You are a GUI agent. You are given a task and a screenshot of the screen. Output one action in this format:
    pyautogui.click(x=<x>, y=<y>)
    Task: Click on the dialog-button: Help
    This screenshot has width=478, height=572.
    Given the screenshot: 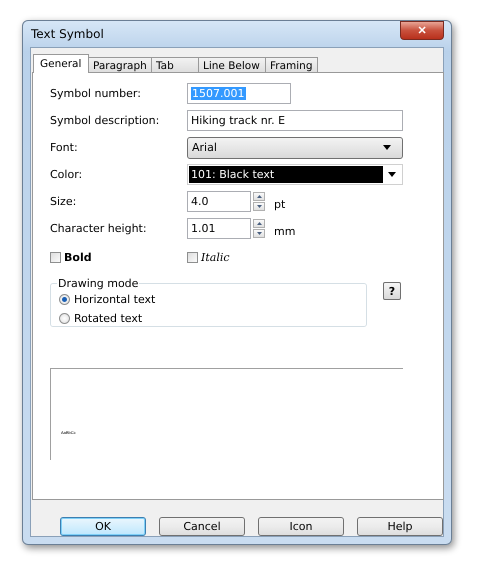 What is the action you would take?
    pyautogui.click(x=400, y=526)
    